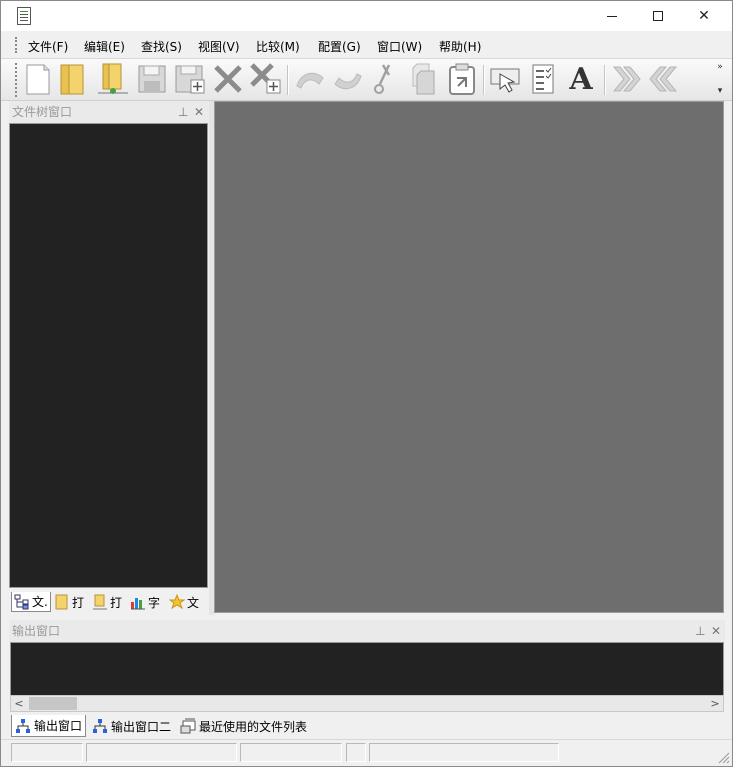 The width and height of the screenshot is (733, 767). I want to click on menu-view: 视图(V), so click(219, 46).